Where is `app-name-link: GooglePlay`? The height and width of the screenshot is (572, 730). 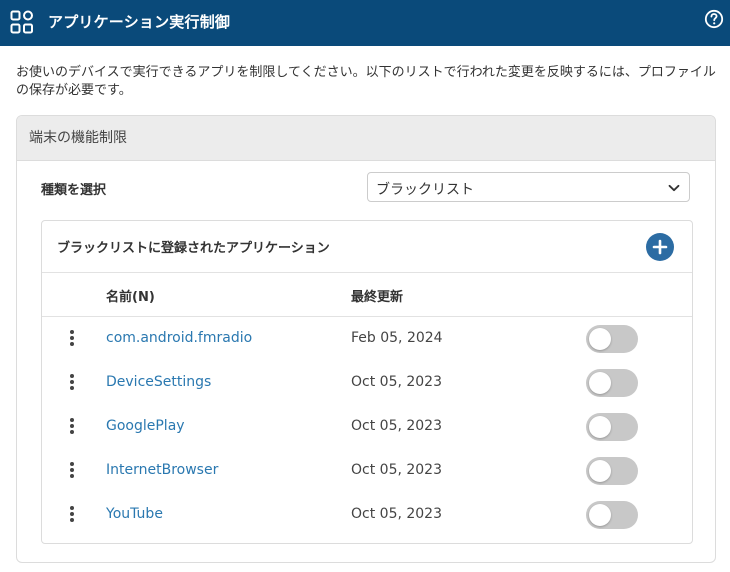 app-name-link: GooglePlay is located at coordinates (145, 426).